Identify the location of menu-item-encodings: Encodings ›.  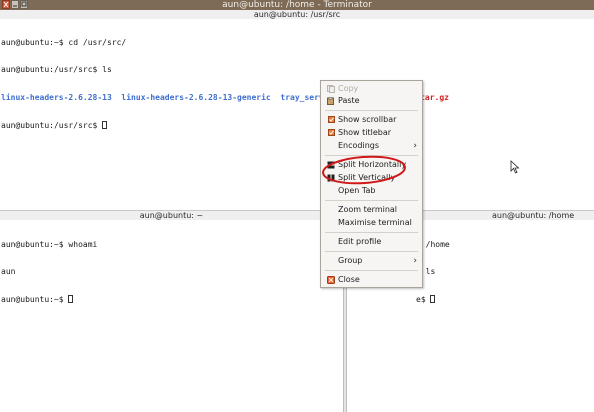
(371, 146).